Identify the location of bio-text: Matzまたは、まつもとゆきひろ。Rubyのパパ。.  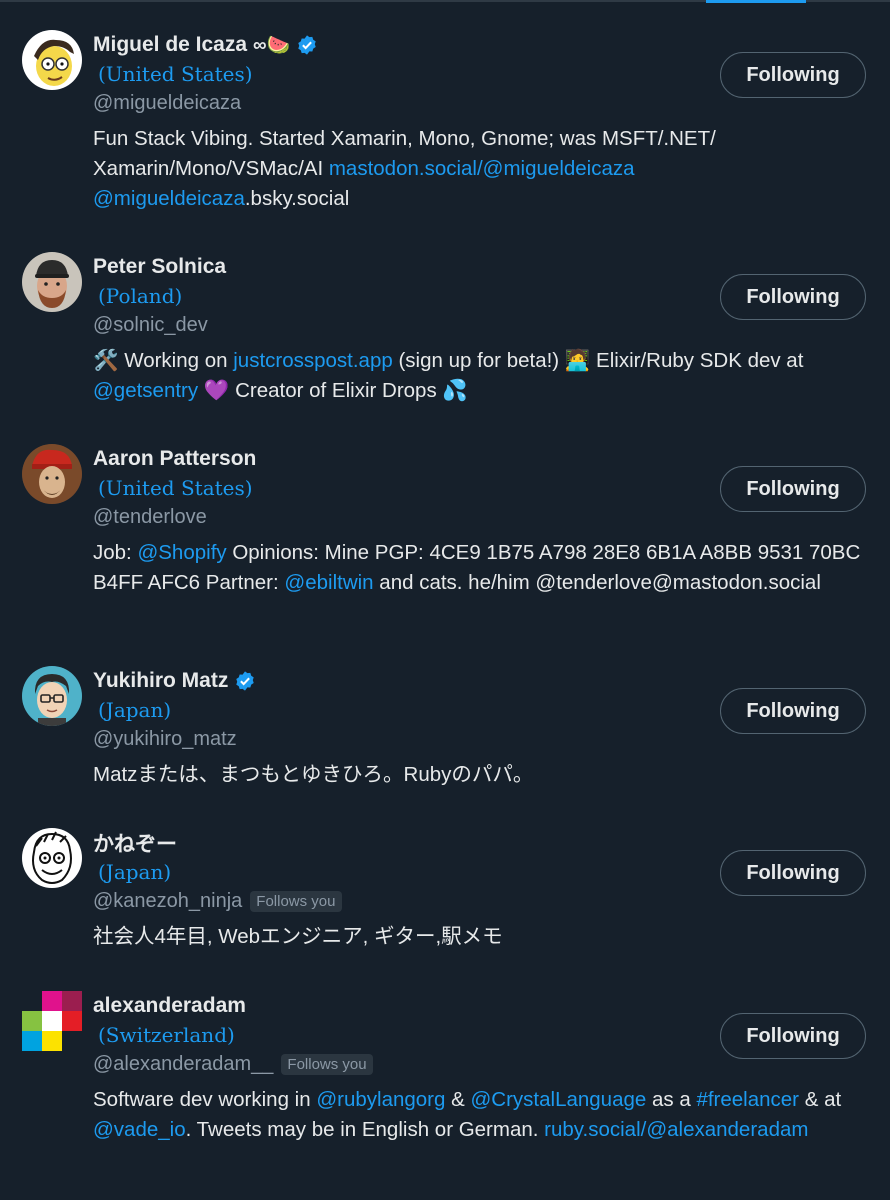
(313, 774).